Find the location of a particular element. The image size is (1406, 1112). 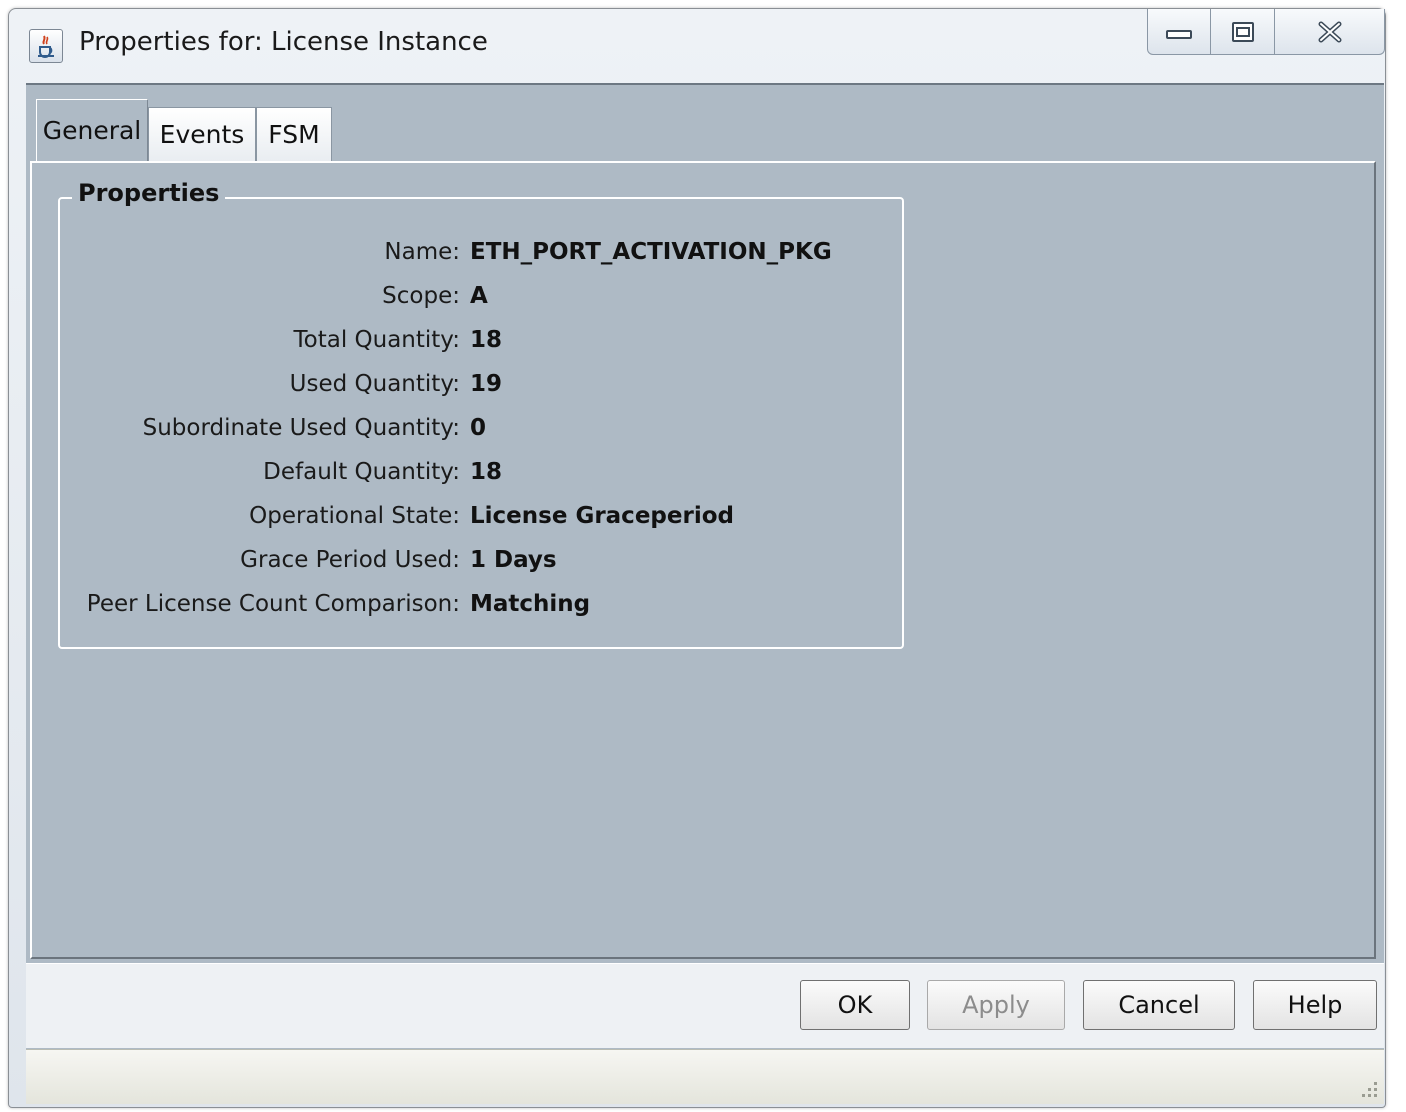

minimize-button is located at coordinates (1179, 32).